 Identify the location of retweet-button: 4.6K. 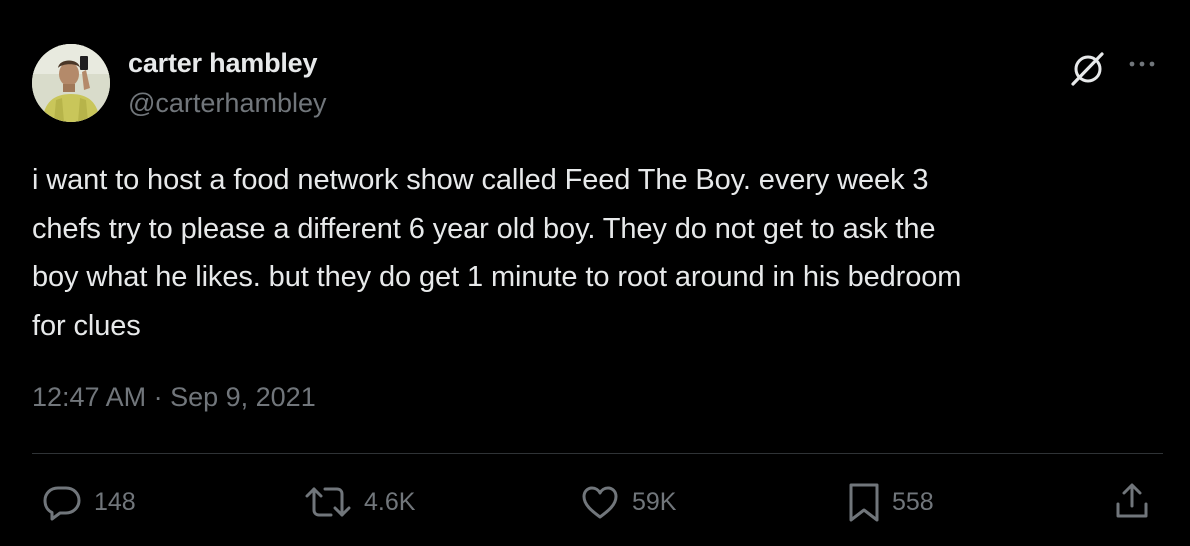
(358, 502).